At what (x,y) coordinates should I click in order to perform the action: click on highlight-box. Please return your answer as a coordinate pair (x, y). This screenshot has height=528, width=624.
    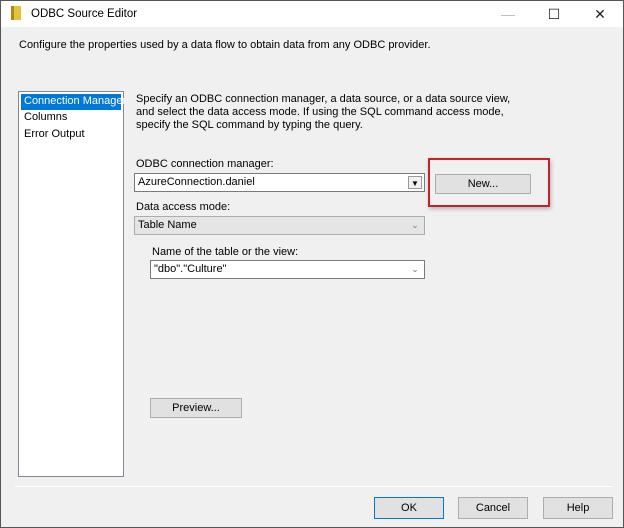
    Looking at the image, I should click on (489, 182).